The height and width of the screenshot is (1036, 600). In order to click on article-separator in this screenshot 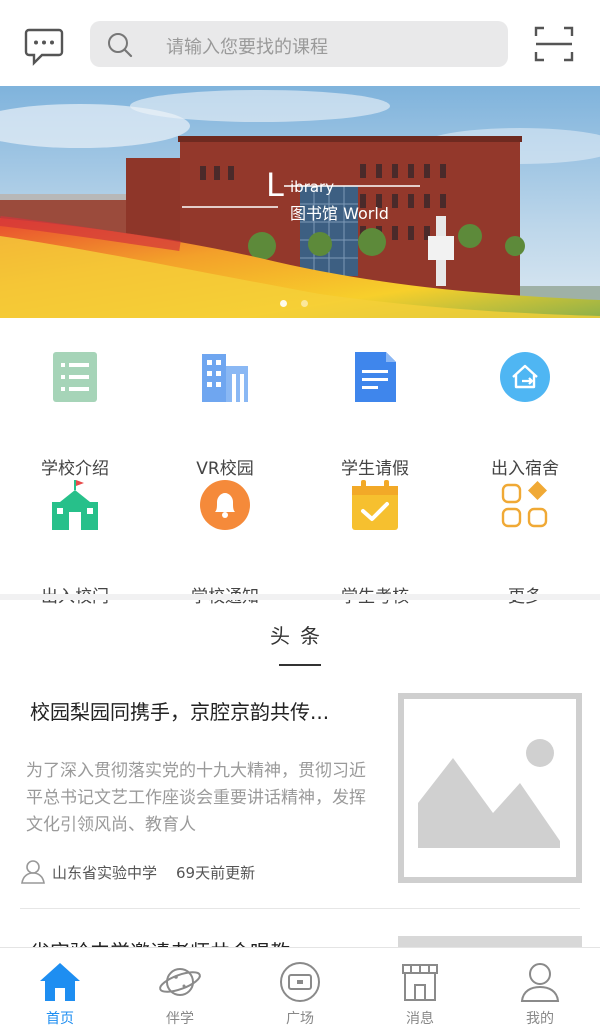, I will do `click(300, 908)`.